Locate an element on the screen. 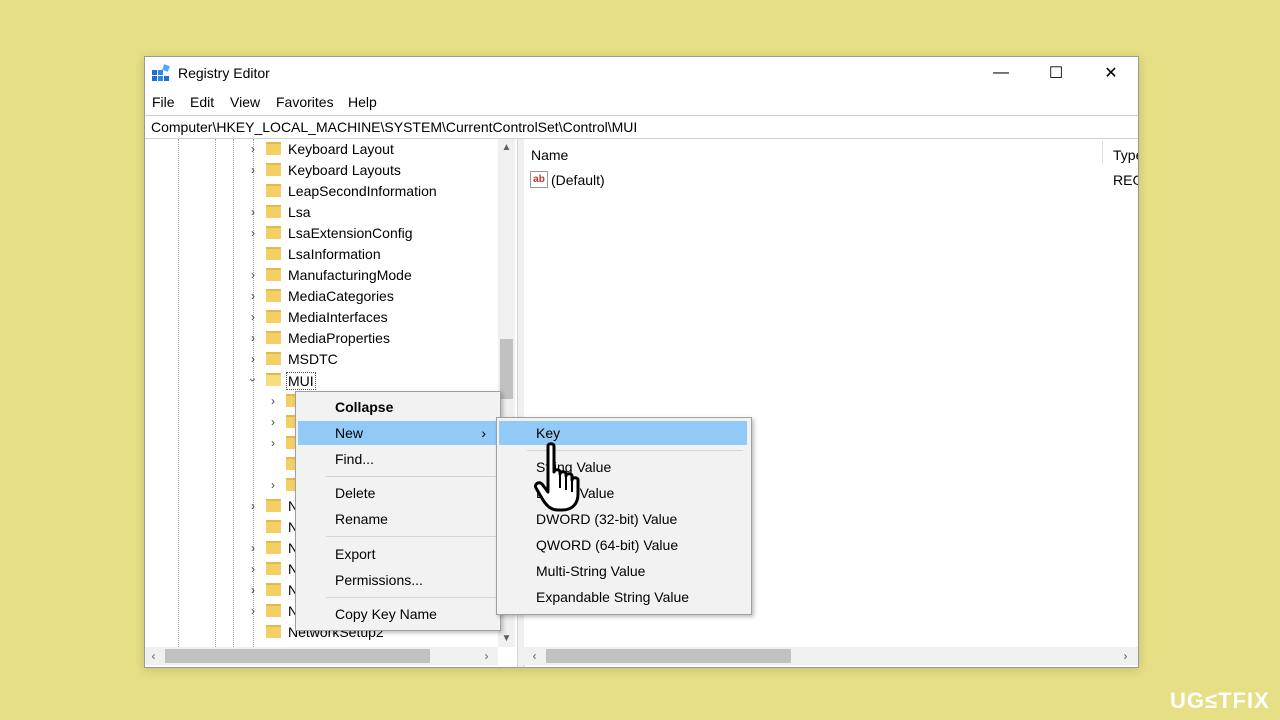 The height and width of the screenshot is (720, 1280). menu-item-export: Export is located at coordinates (398, 554).